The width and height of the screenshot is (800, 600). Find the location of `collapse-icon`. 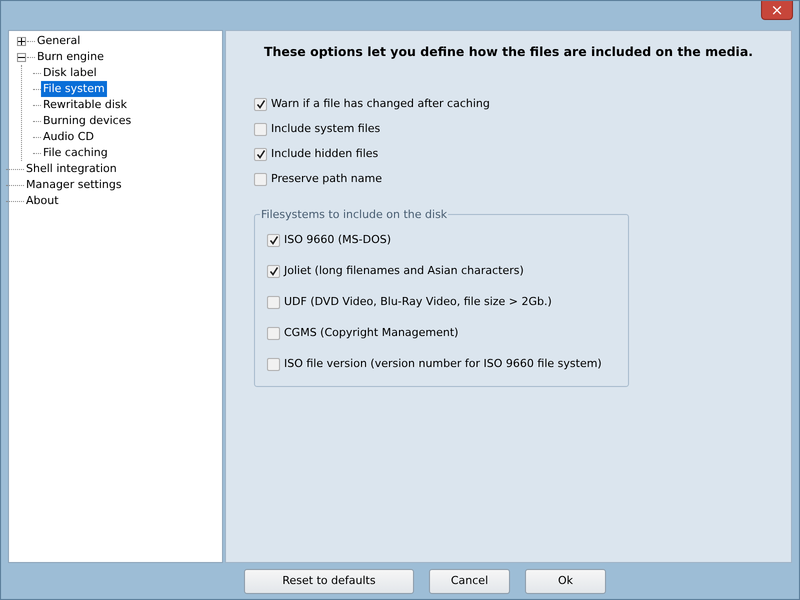

collapse-icon is located at coordinates (21, 57).